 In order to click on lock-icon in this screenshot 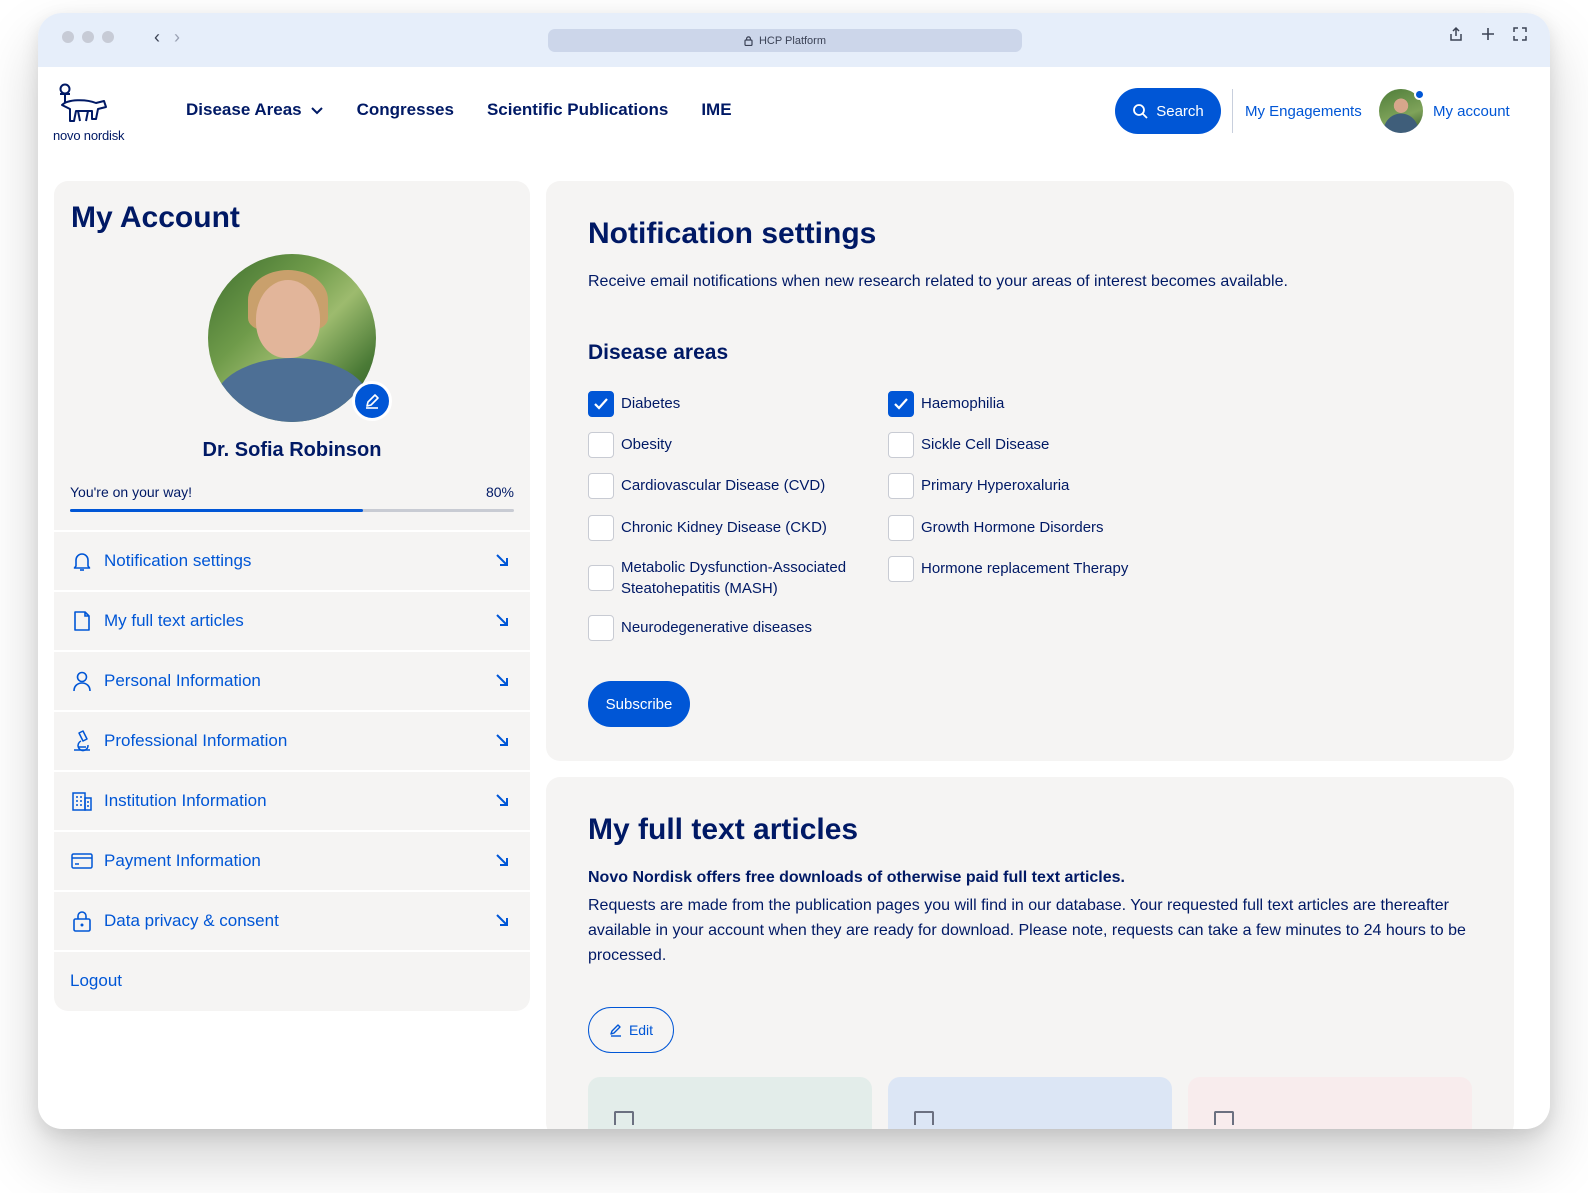, I will do `click(748, 40)`.